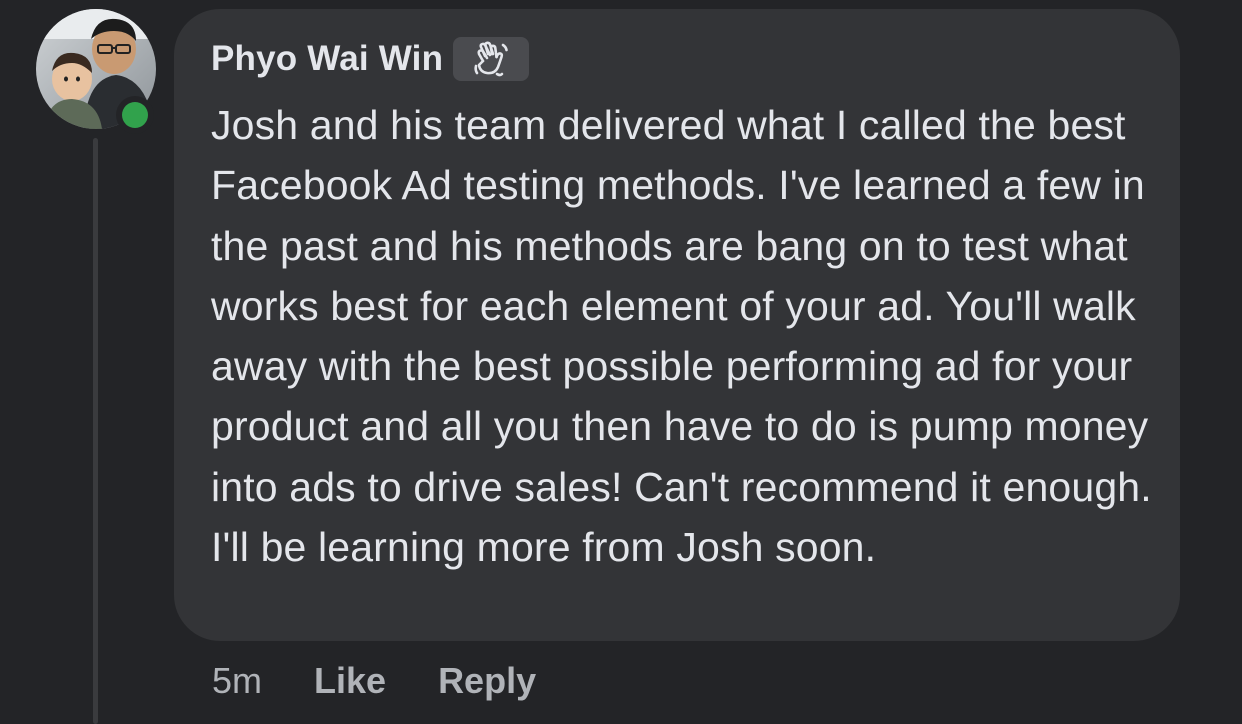 The width and height of the screenshot is (1242, 724). Describe the element at coordinates (685, 59) in the screenshot. I see `comment-header: Phyo Wai Win` at that location.